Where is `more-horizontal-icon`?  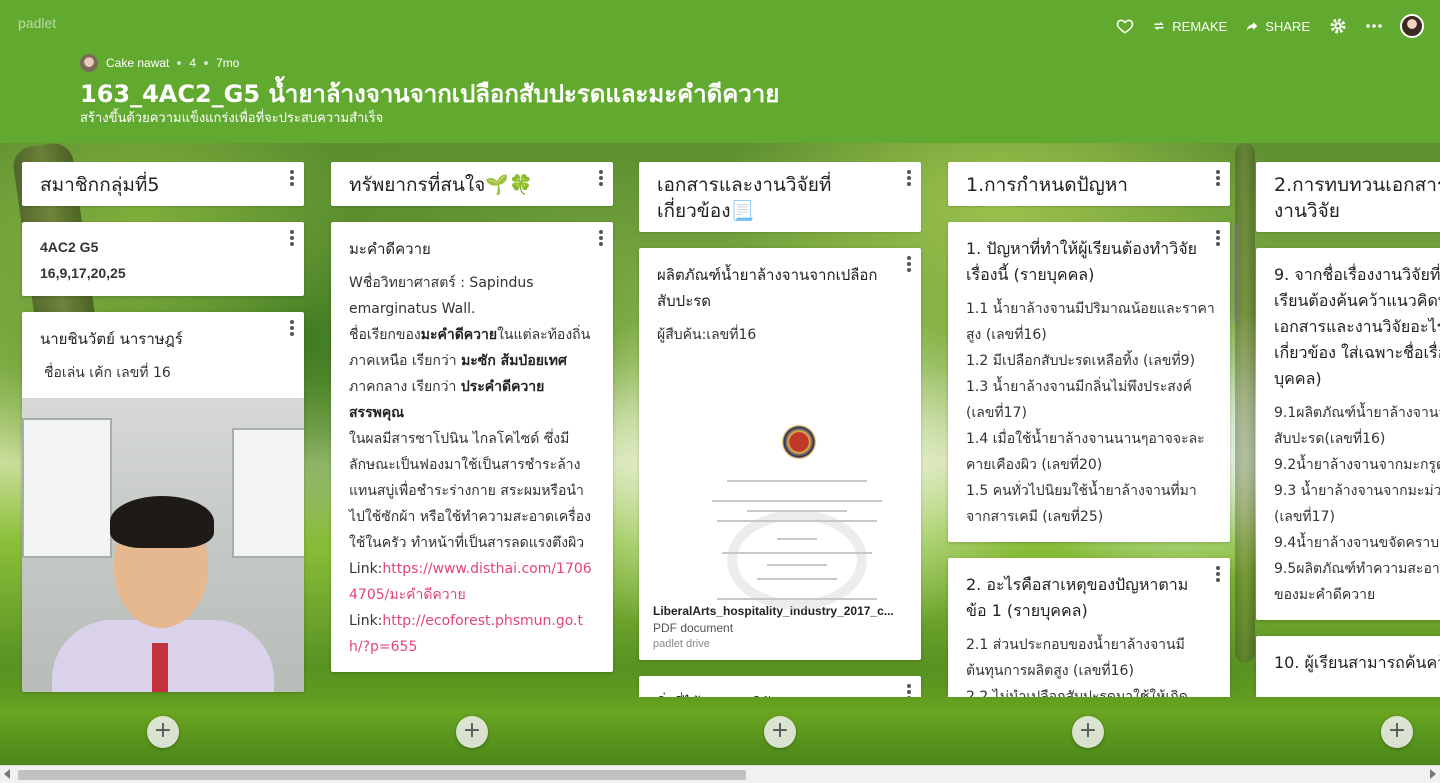
more-horizontal-icon is located at coordinates (1374, 26).